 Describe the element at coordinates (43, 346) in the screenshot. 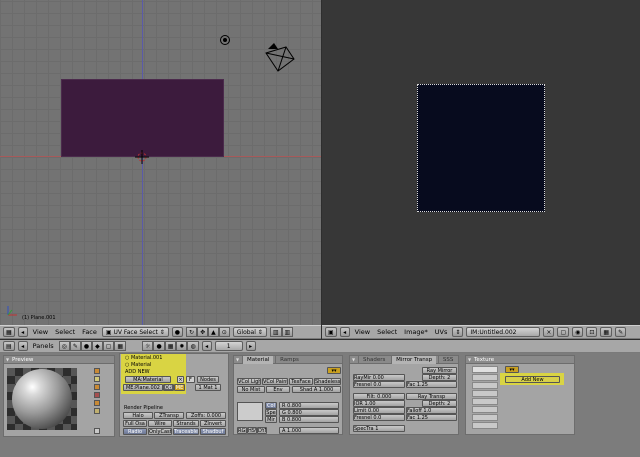

I see `panels-menu: Panels` at that location.